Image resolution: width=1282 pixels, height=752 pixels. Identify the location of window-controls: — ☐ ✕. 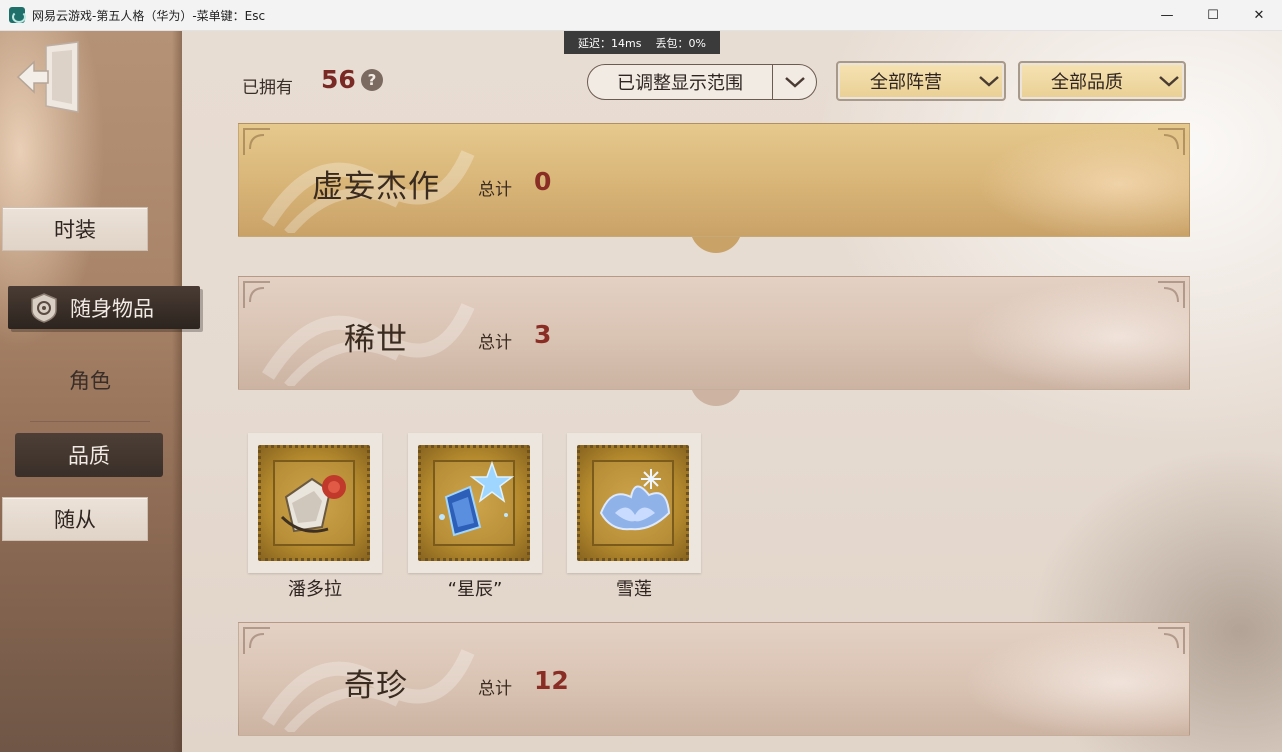
(1213, 15).